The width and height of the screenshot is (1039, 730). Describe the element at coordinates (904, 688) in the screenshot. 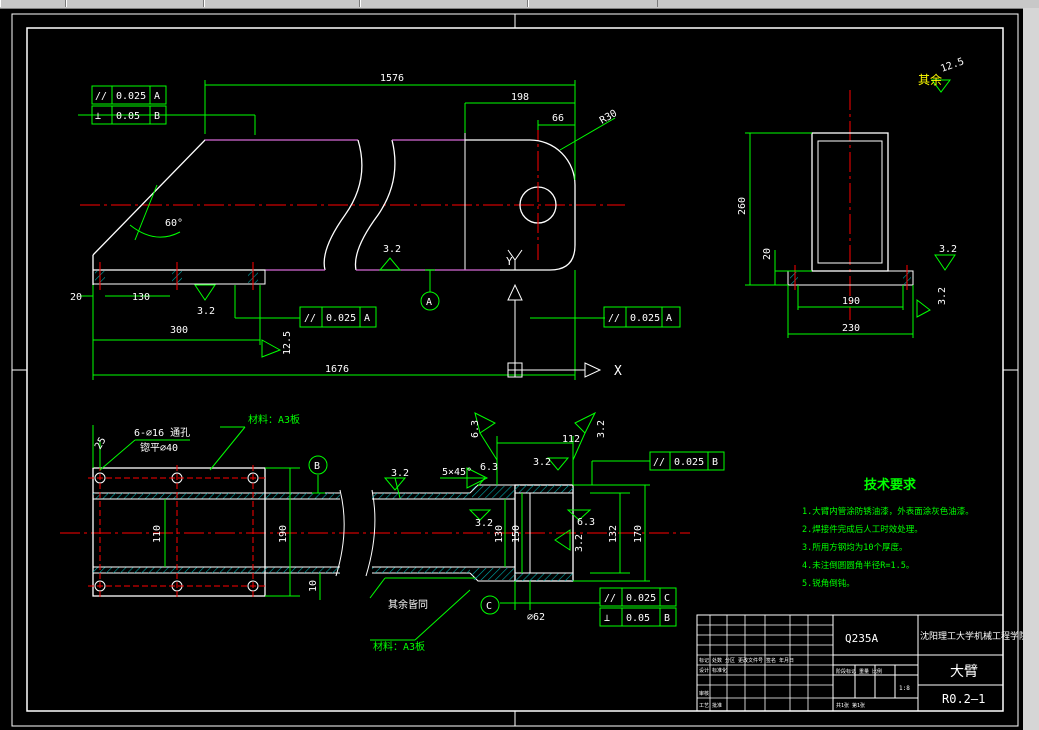

I see `tb-scale: 1:8` at that location.